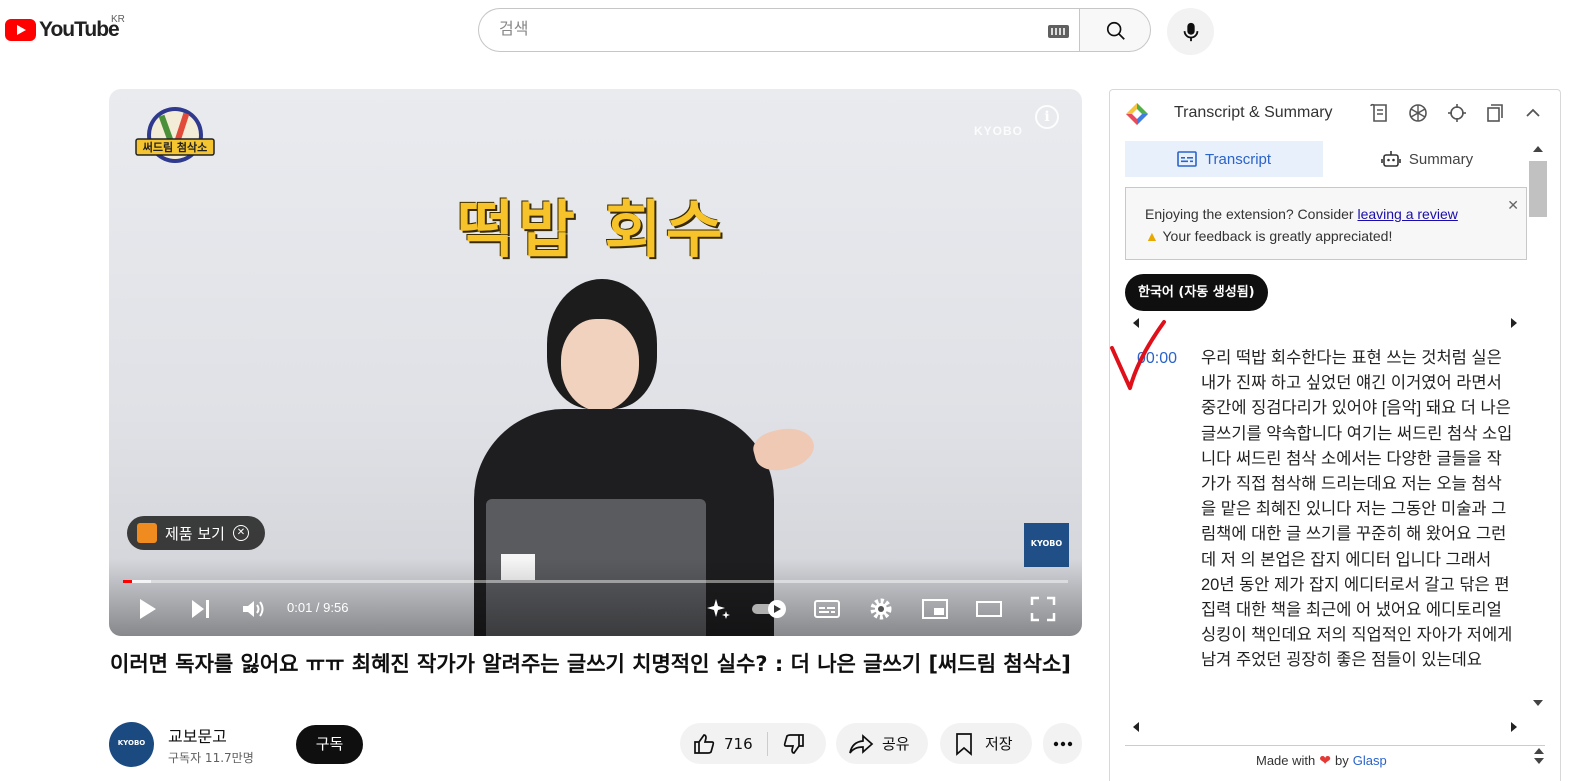 This screenshot has height=781, width=1572. What do you see at coordinates (1325, 760) in the screenshot?
I see `heart-icon: ❤` at bounding box center [1325, 760].